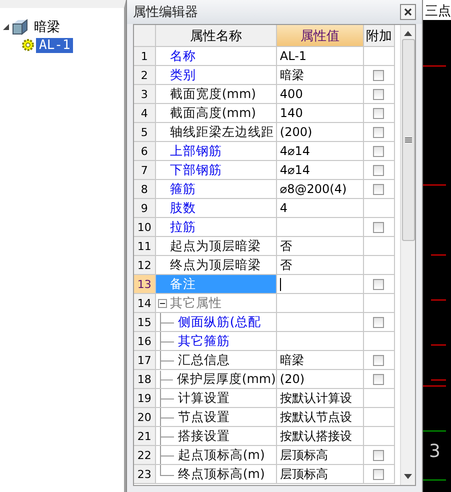  I want to click on row-number: 7, so click(144, 170).